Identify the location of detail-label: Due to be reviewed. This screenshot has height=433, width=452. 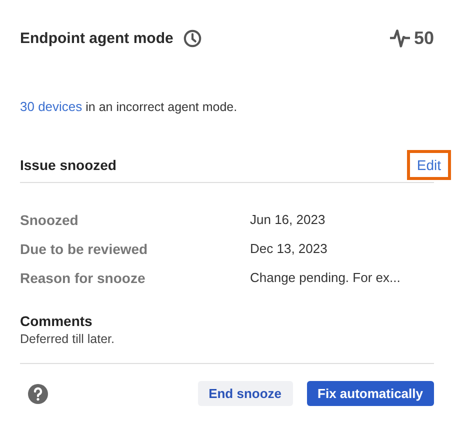
(84, 249).